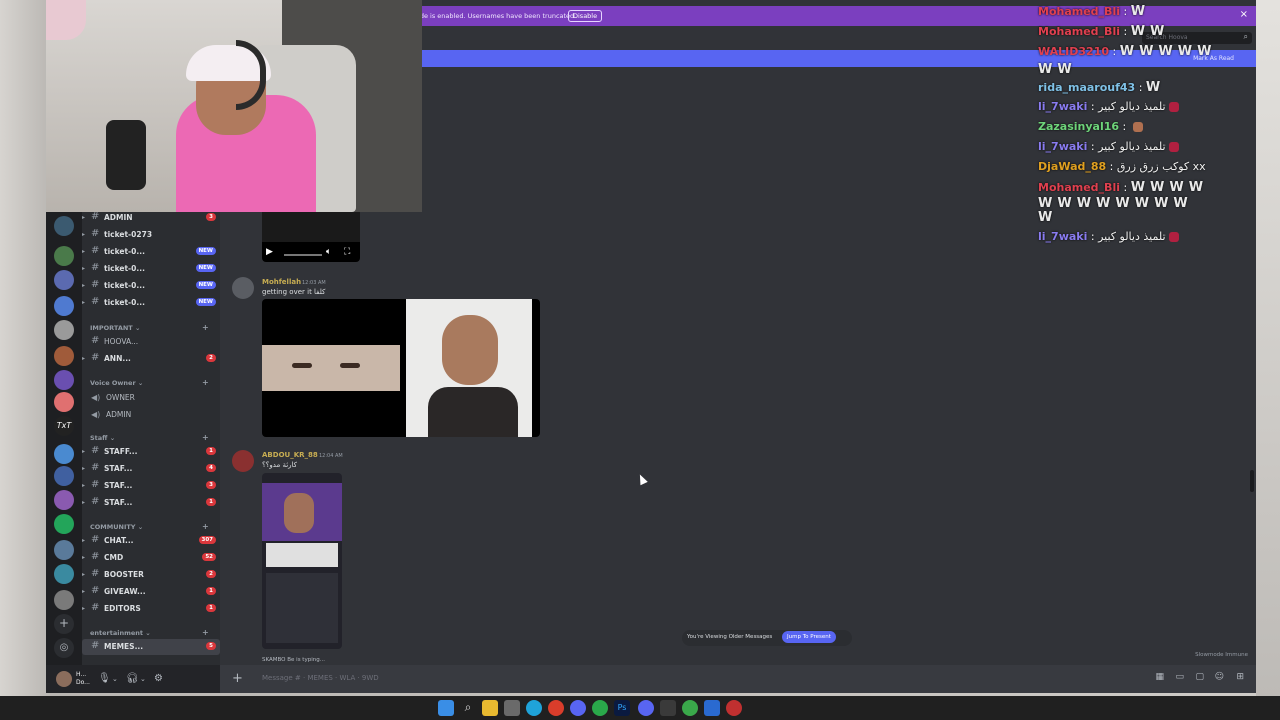 Image resolution: width=1280 pixels, height=720 pixels. What do you see at coordinates (158, 678) in the screenshot?
I see `gear-icon: ⚙` at bounding box center [158, 678].